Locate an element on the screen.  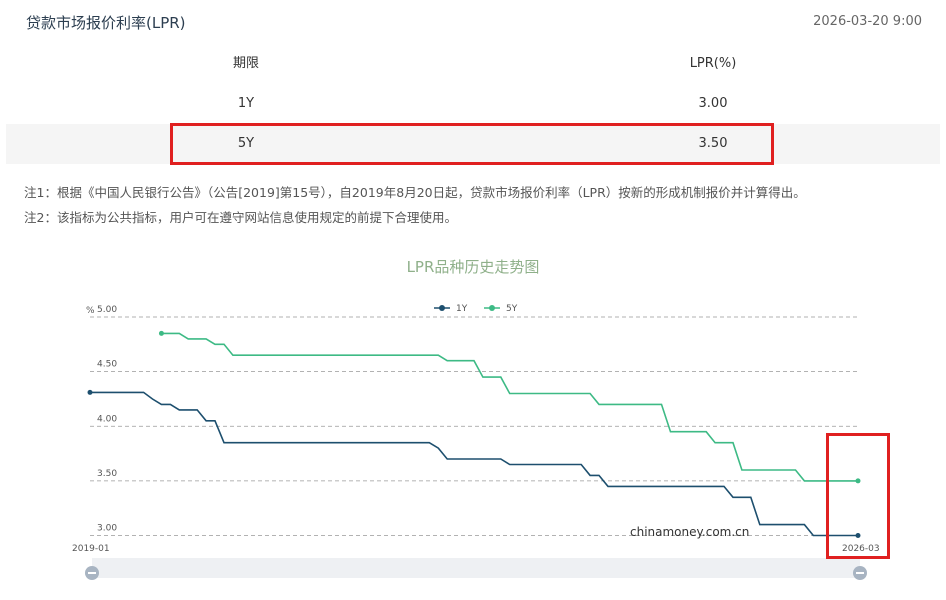
legend-label: 1Y is located at coordinates (462, 309).